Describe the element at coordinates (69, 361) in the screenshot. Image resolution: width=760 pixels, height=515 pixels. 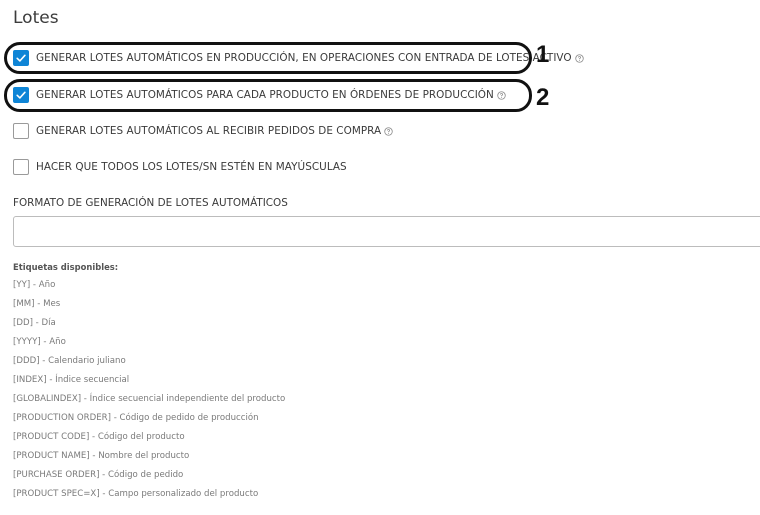
I see `tag-item: [DDD] - Calendario juliano` at that location.